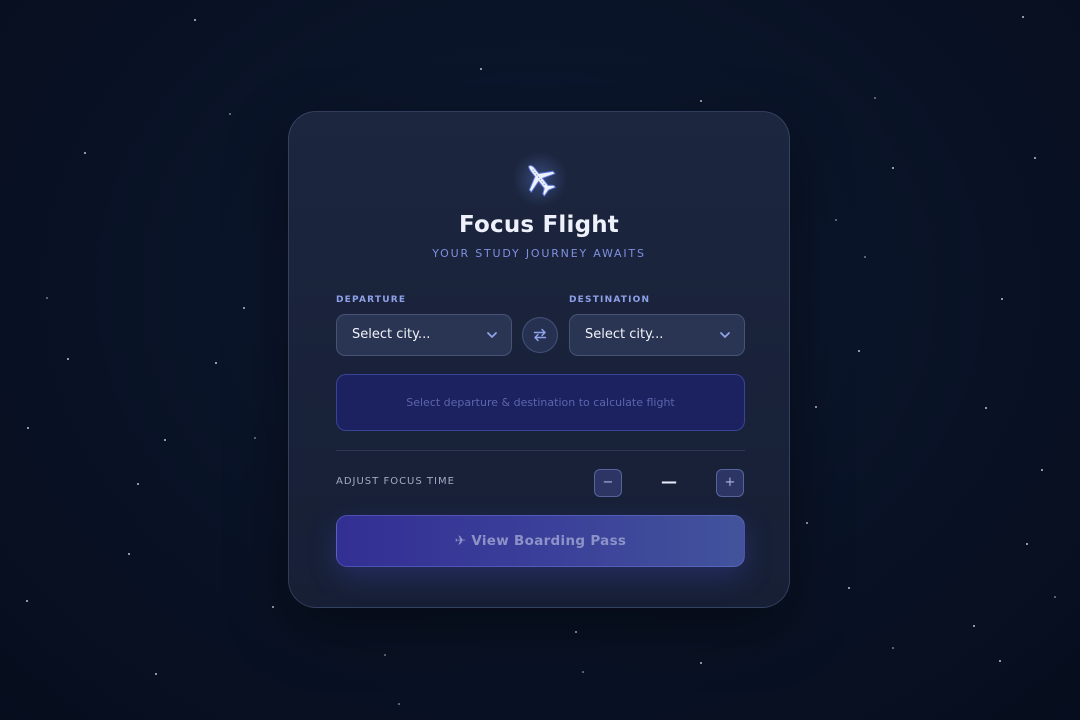 The height and width of the screenshot is (720, 1080). I want to click on swap-arrows-icon, so click(540, 335).